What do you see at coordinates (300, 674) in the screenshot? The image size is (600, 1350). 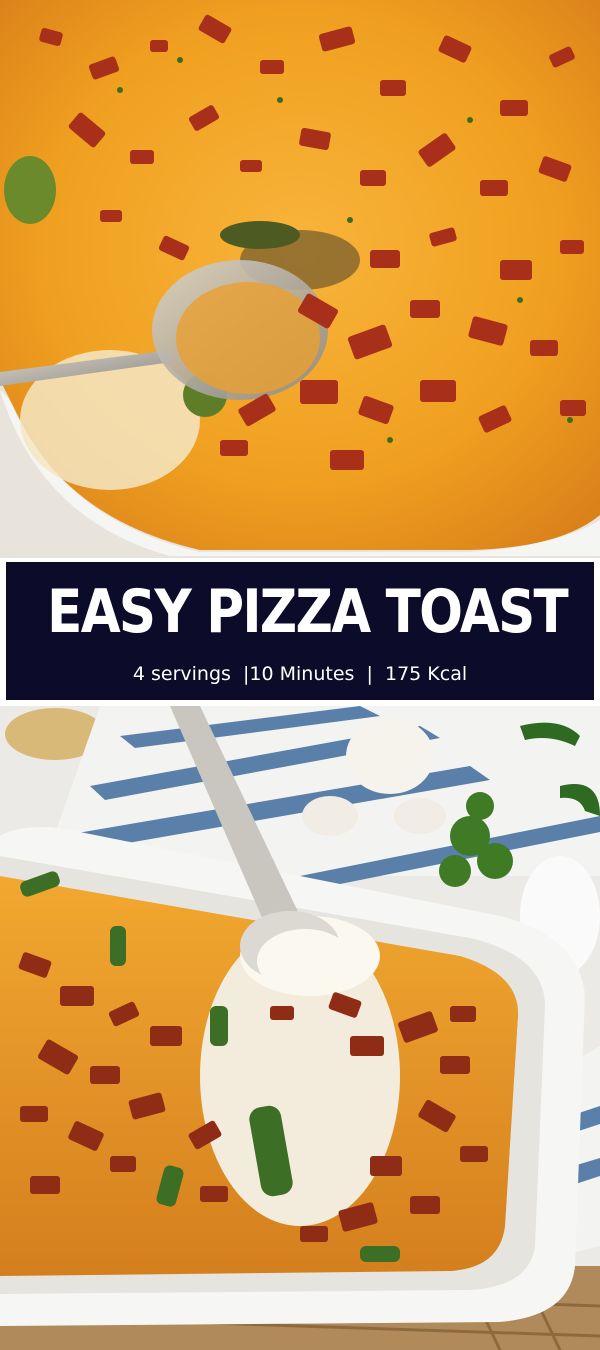 I see `recipe-details: 4 servings |10 Minutes | 175 Kcal` at bounding box center [300, 674].